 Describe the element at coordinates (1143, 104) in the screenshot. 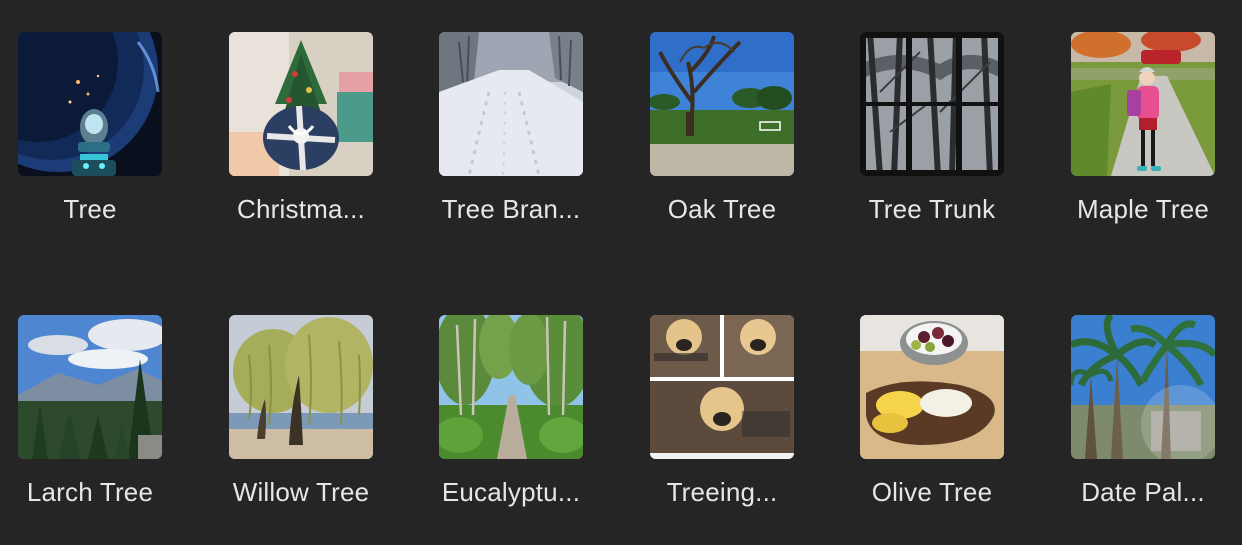

I see `girl-sidewalk-autumn-image` at that location.